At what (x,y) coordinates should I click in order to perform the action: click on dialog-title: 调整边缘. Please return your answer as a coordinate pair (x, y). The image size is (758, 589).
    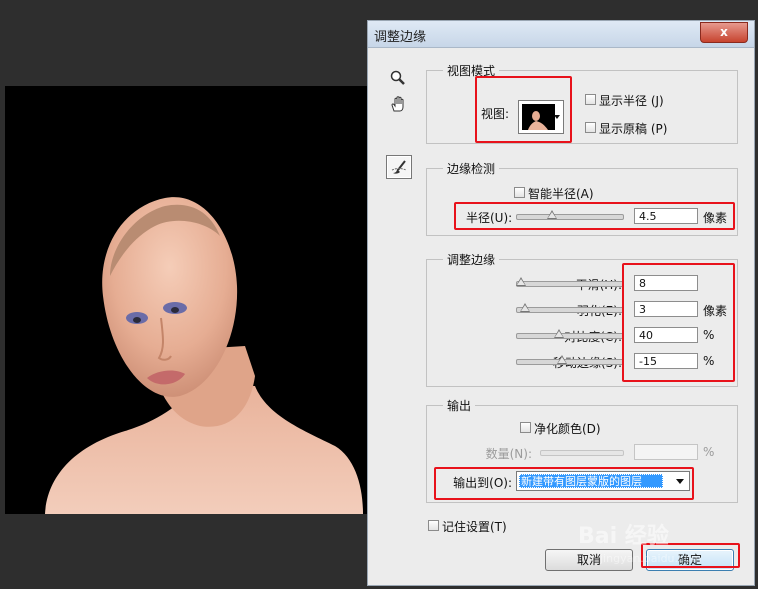
    Looking at the image, I should click on (400, 37).